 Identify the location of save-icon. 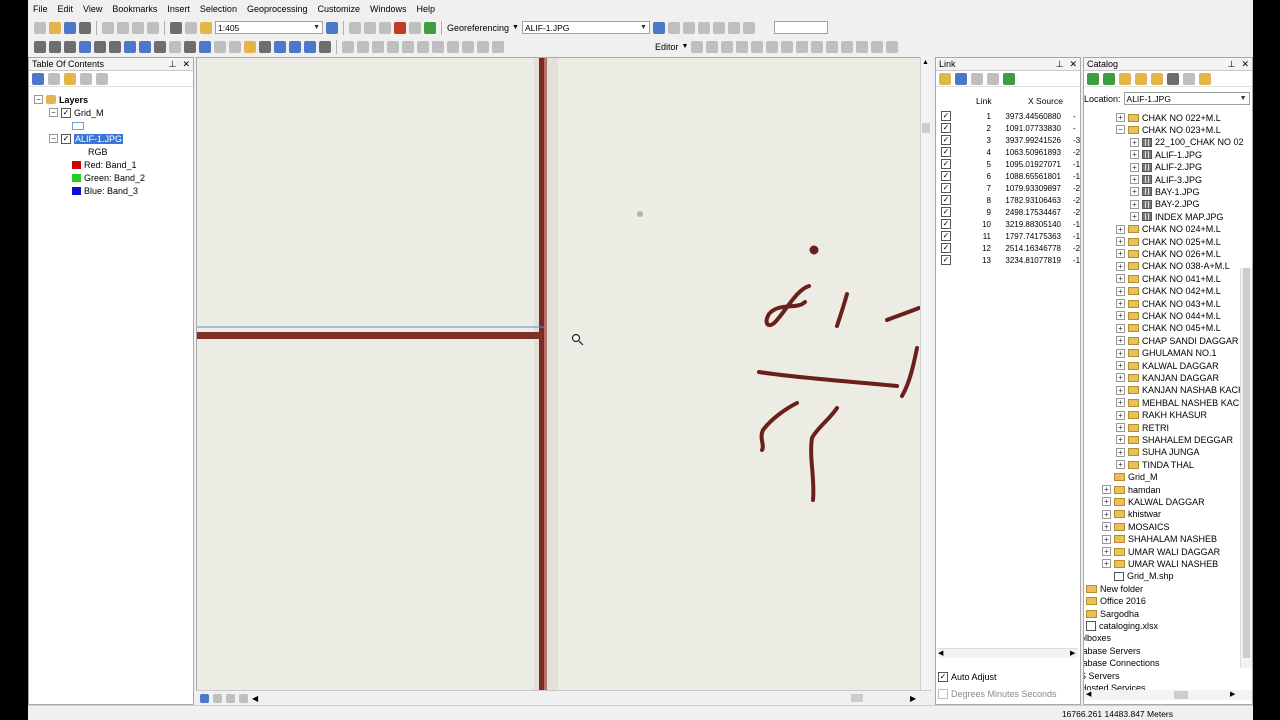
(70, 27).